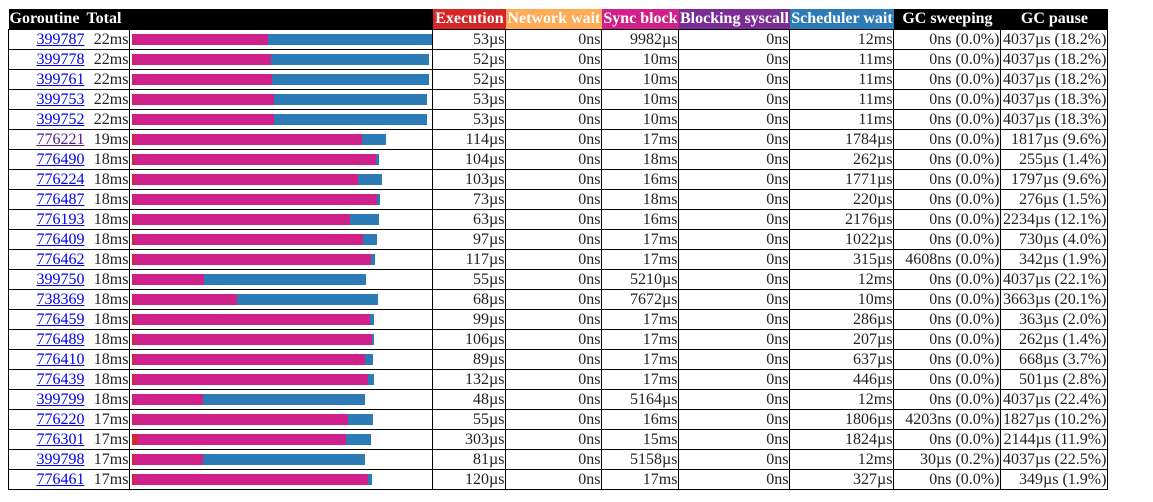 The width and height of the screenshot is (1153, 502). I want to click on goroutine-link: 776462, so click(60, 259).